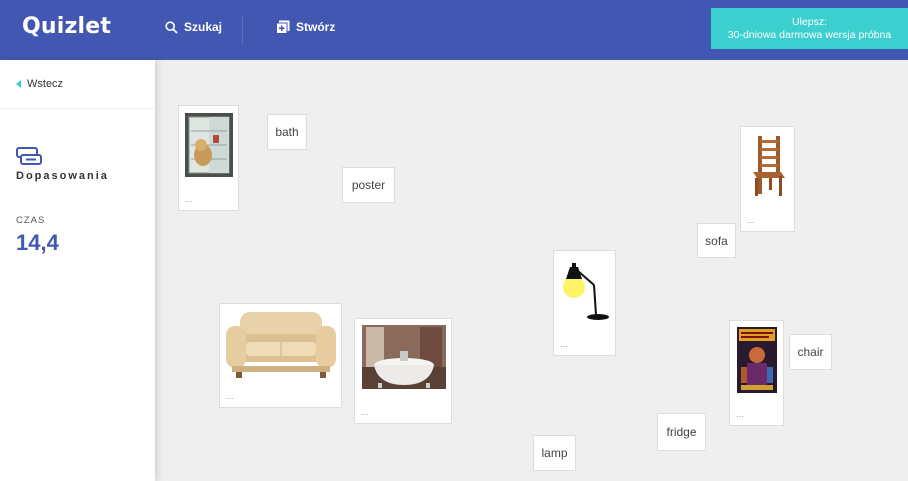  Describe the element at coordinates (681, 432) in the screenshot. I see `word-card-fridge: fridge` at that location.